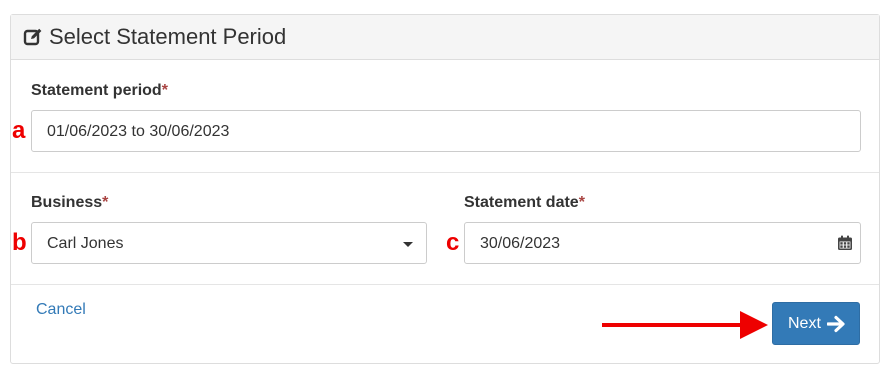  Describe the element at coordinates (19, 130) in the screenshot. I see `annotation-marker-a: a` at that location.